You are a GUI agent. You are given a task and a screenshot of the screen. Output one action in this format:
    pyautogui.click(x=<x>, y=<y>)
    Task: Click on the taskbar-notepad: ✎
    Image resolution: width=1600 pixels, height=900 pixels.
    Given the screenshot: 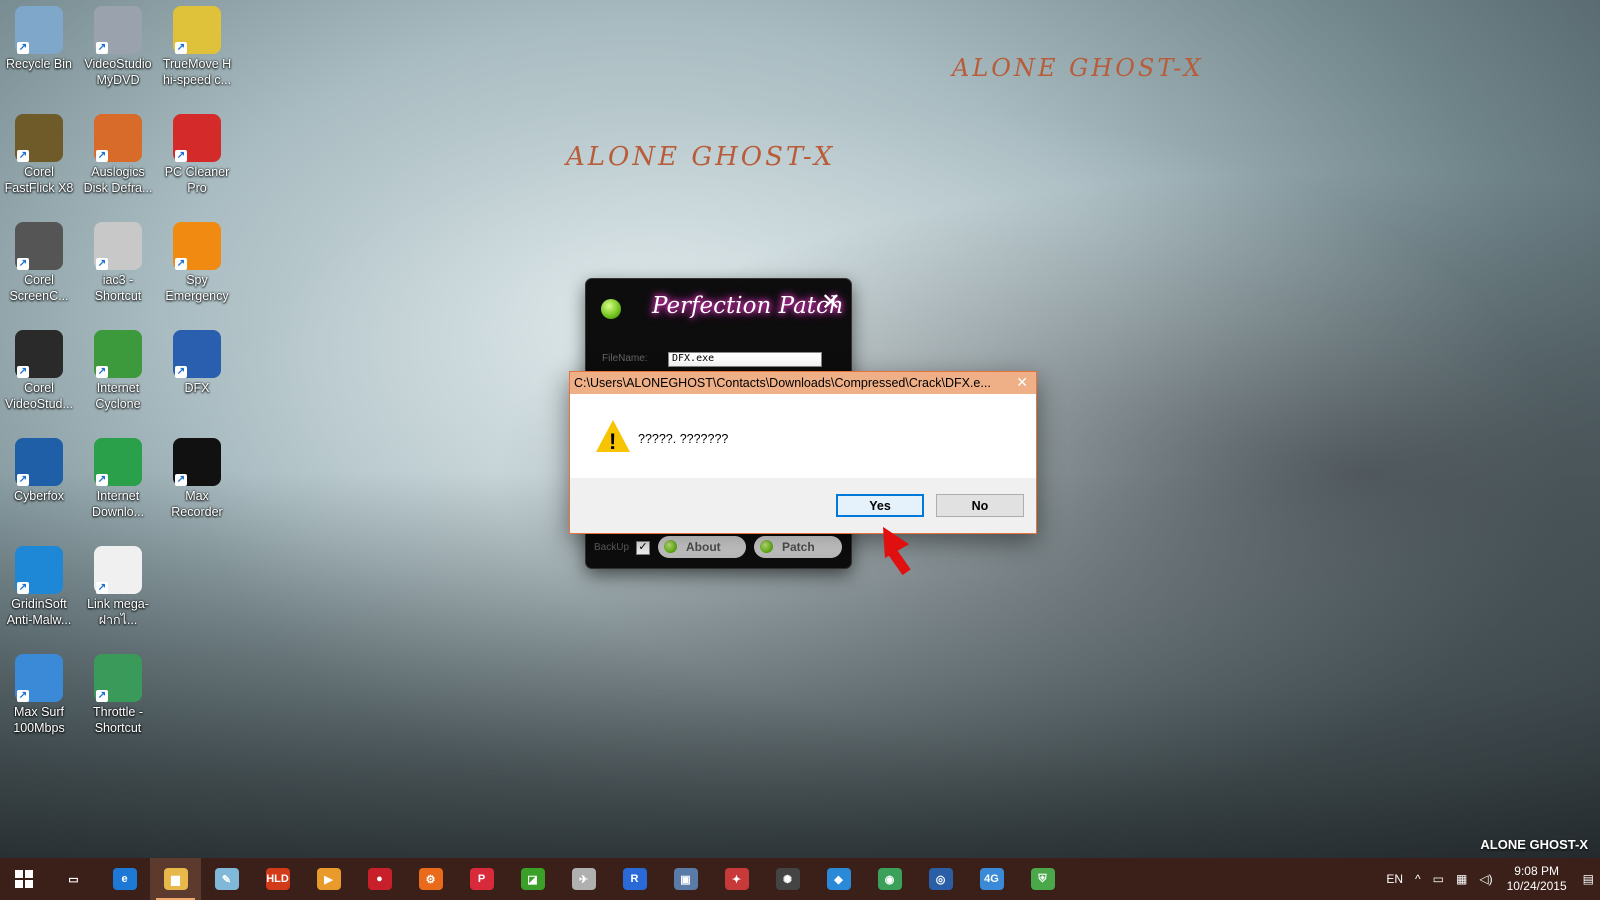 What is the action you would take?
    pyautogui.click(x=226, y=879)
    